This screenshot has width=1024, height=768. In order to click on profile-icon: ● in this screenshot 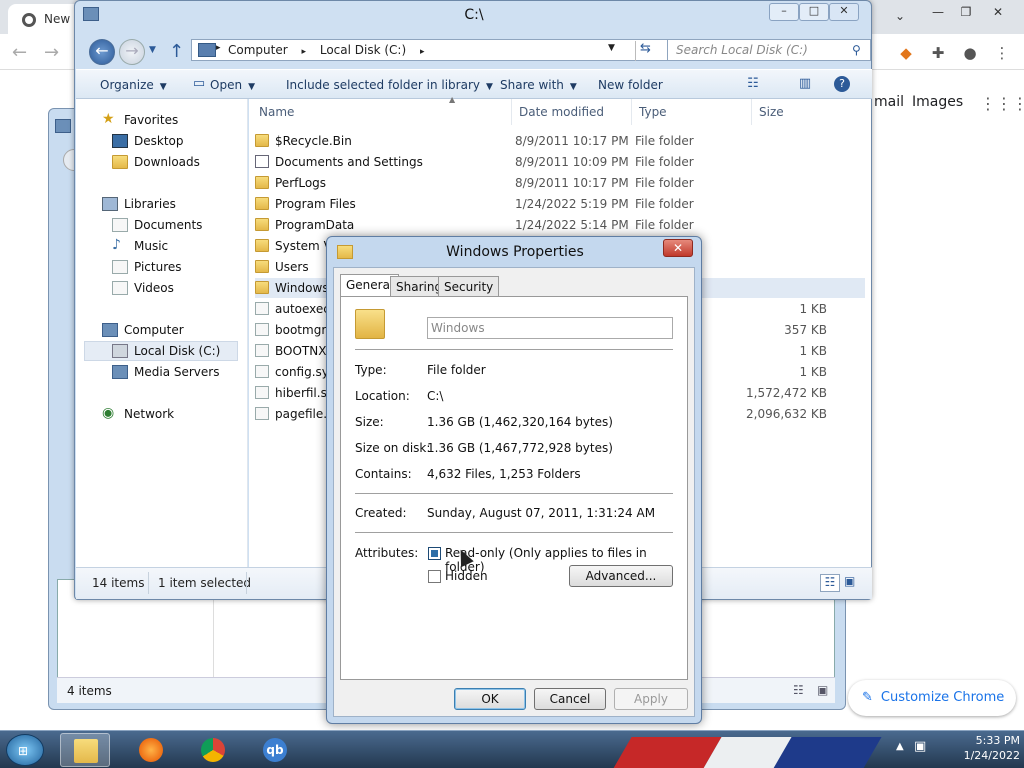, I will do `click(970, 54)`.